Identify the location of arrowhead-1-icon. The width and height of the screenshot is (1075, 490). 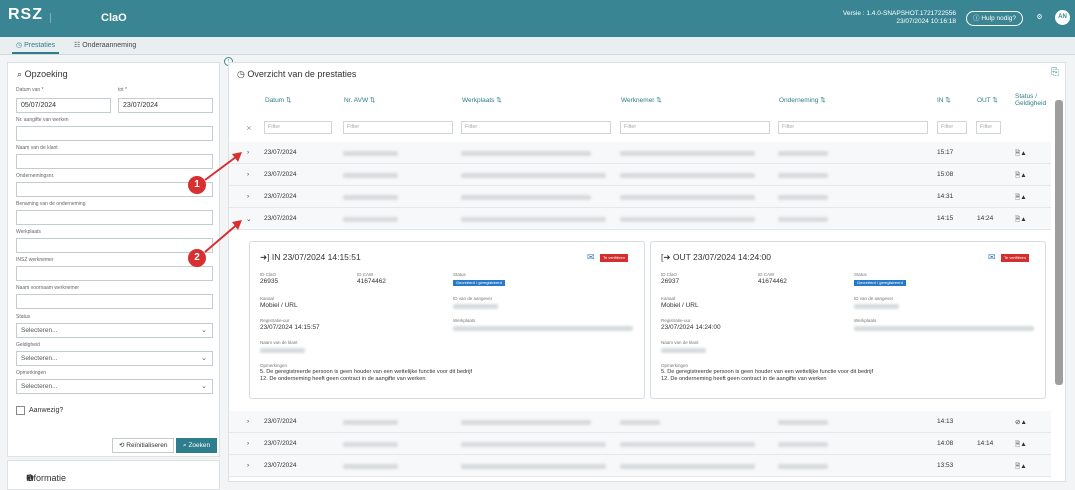
(237, 157).